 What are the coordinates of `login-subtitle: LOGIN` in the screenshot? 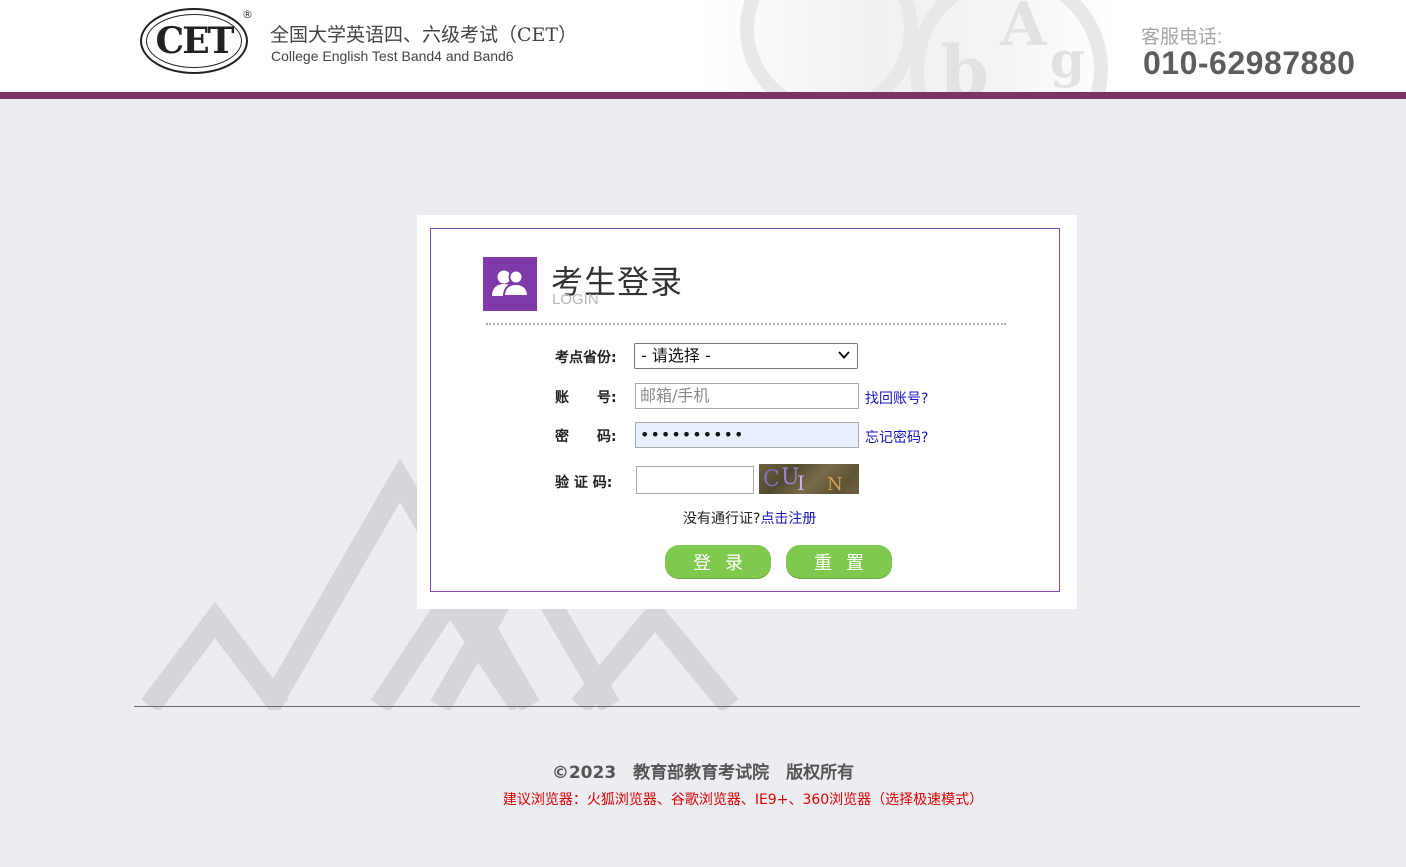 It's located at (575, 299).